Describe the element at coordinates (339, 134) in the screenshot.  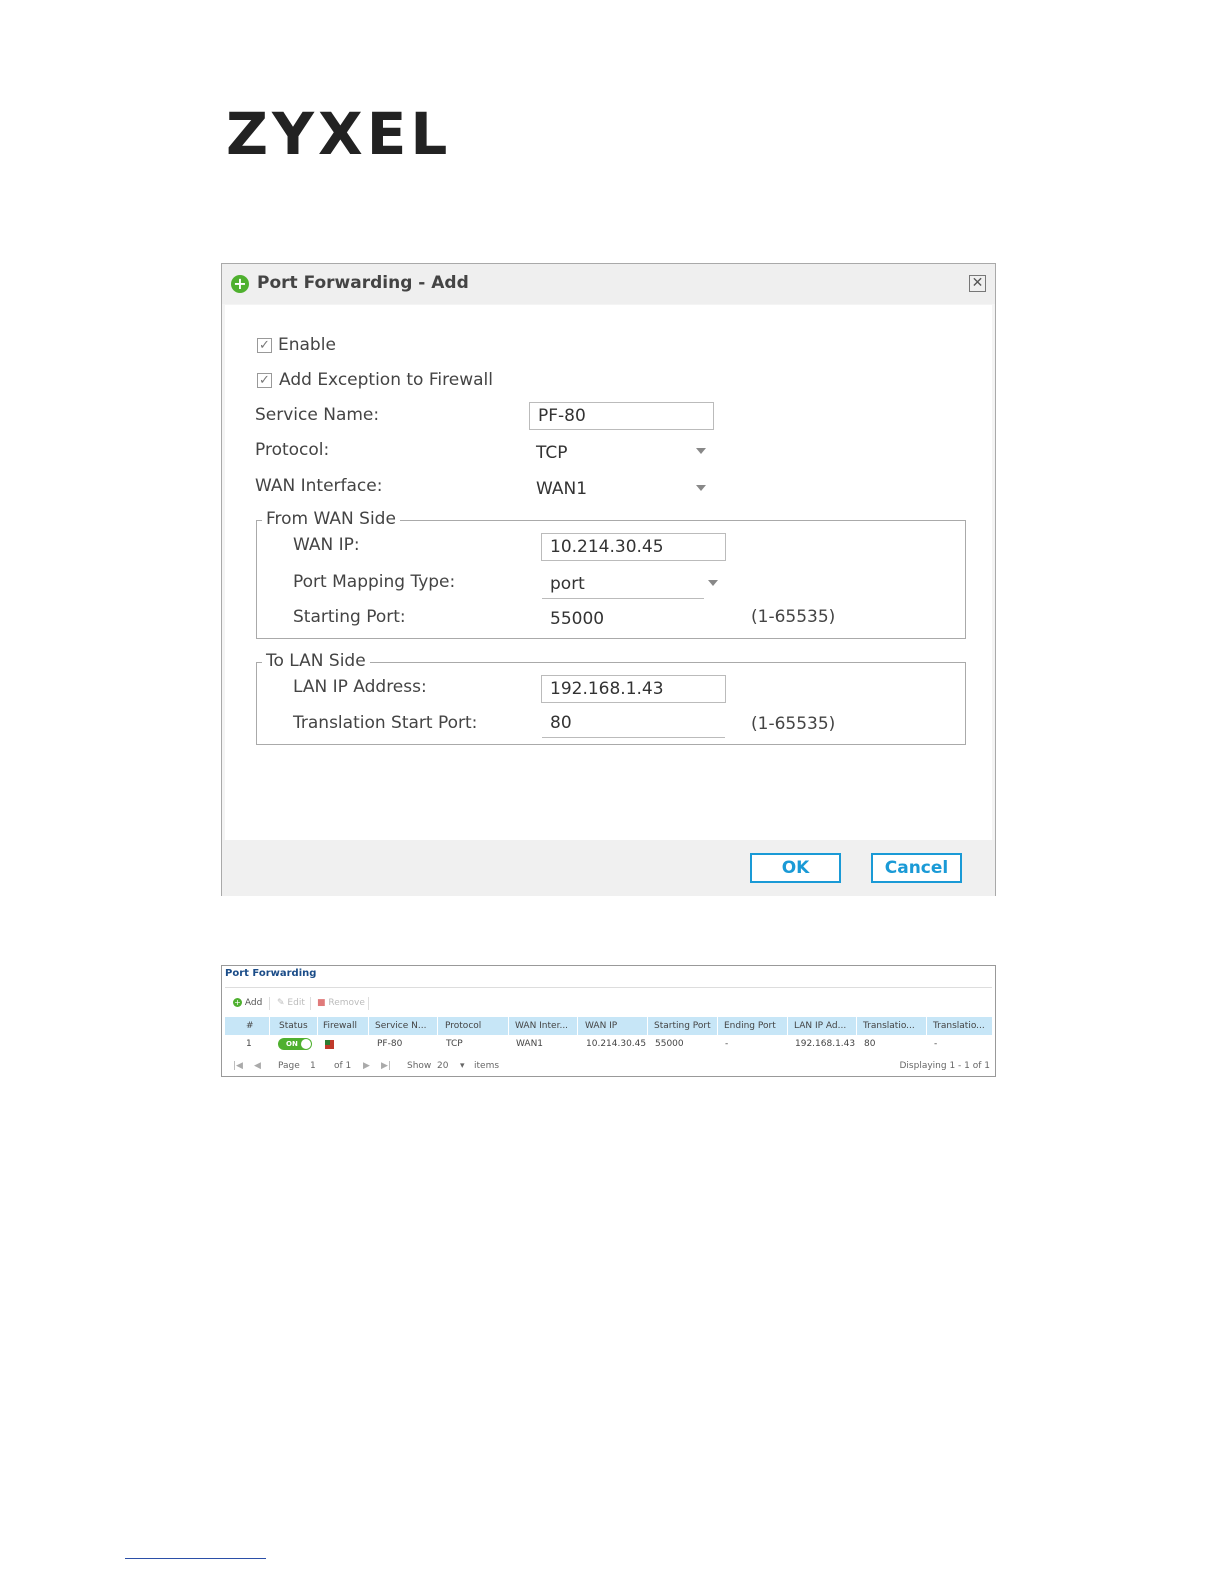
I see `zyxel-logo: ZYXEL` at that location.